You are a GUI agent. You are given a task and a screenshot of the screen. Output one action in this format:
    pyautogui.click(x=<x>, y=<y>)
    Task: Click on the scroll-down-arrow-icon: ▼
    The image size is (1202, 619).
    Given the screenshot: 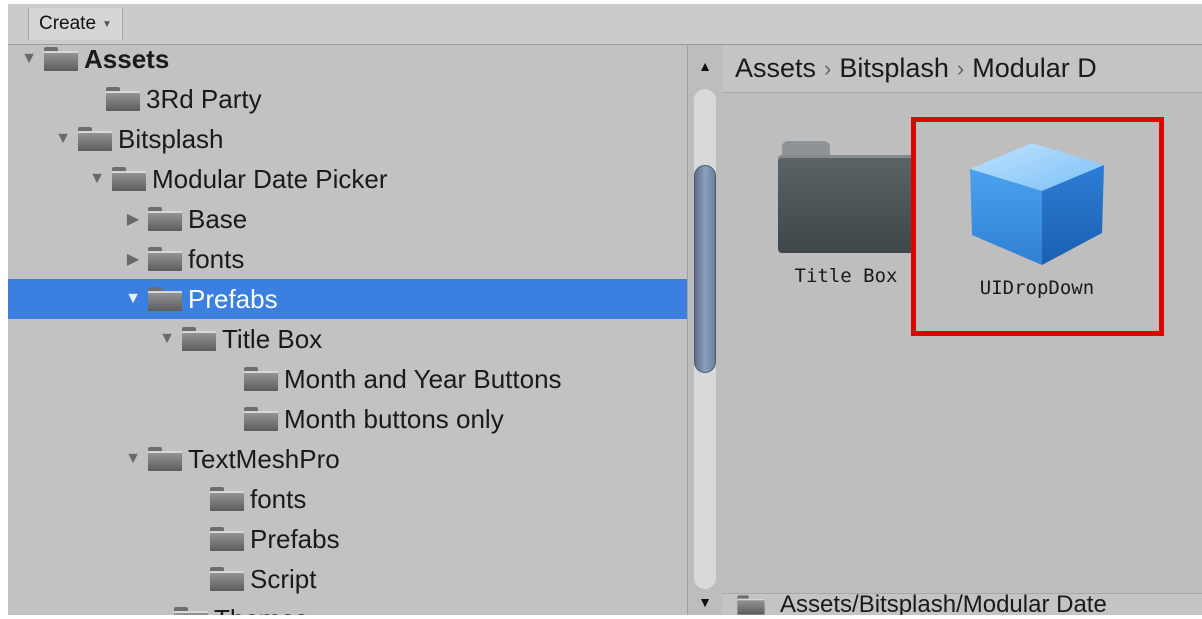 What is the action you would take?
    pyautogui.click(x=705, y=602)
    